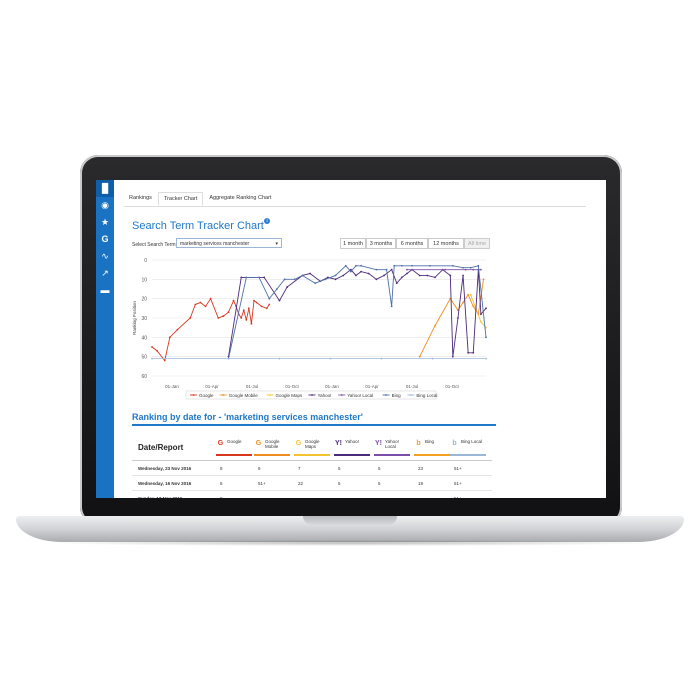  What do you see at coordinates (180, 199) in the screenshot?
I see `tab-tracker-chart: Tracker Chart` at bounding box center [180, 199].